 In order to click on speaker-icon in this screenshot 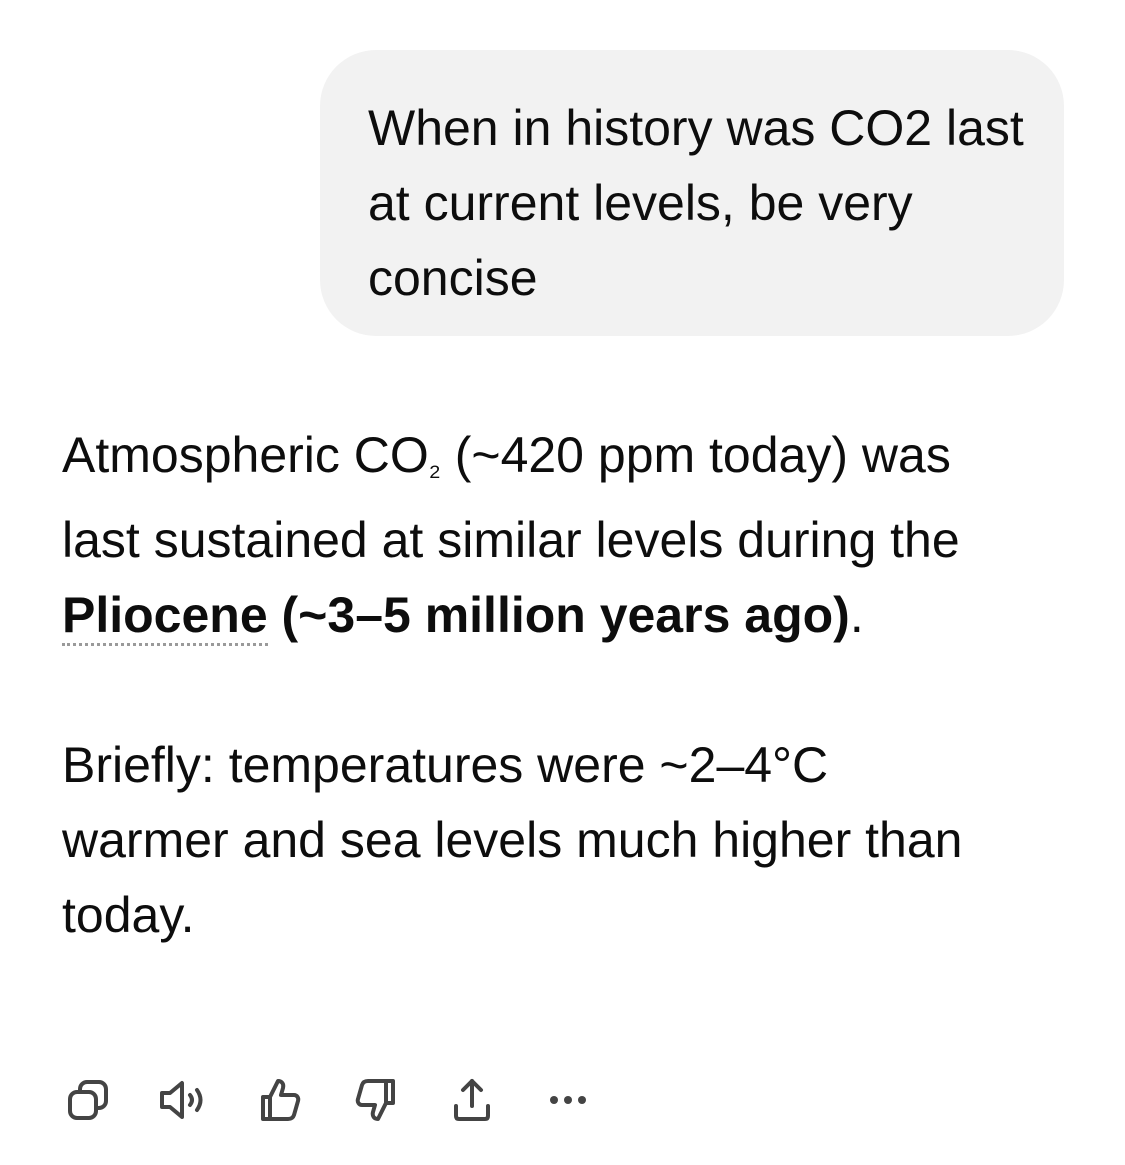, I will do `click(181, 1100)`.